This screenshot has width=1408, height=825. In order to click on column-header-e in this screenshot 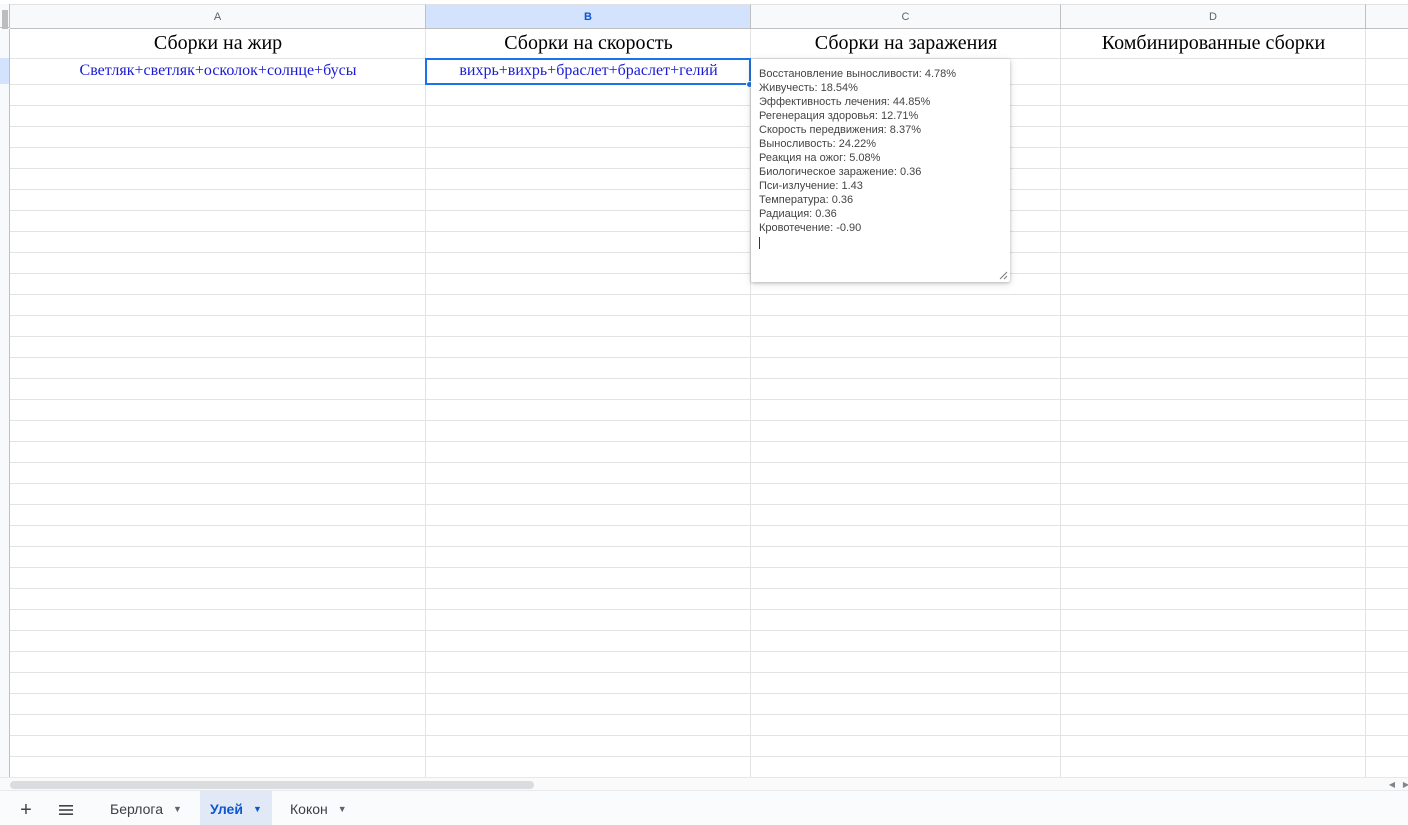, I will do `click(1387, 16)`.